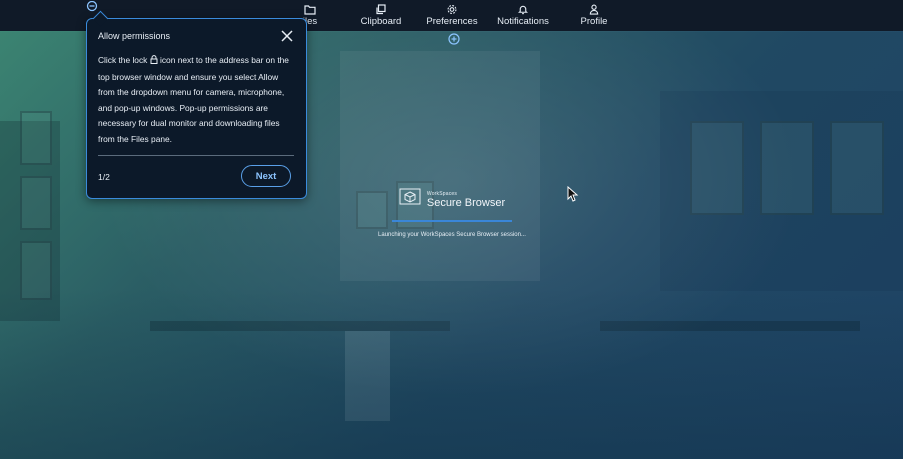 The image size is (903, 459). What do you see at coordinates (573, 193) in the screenshot?
I see `mouse-cursor-icon` at bounding box center [573, 193].